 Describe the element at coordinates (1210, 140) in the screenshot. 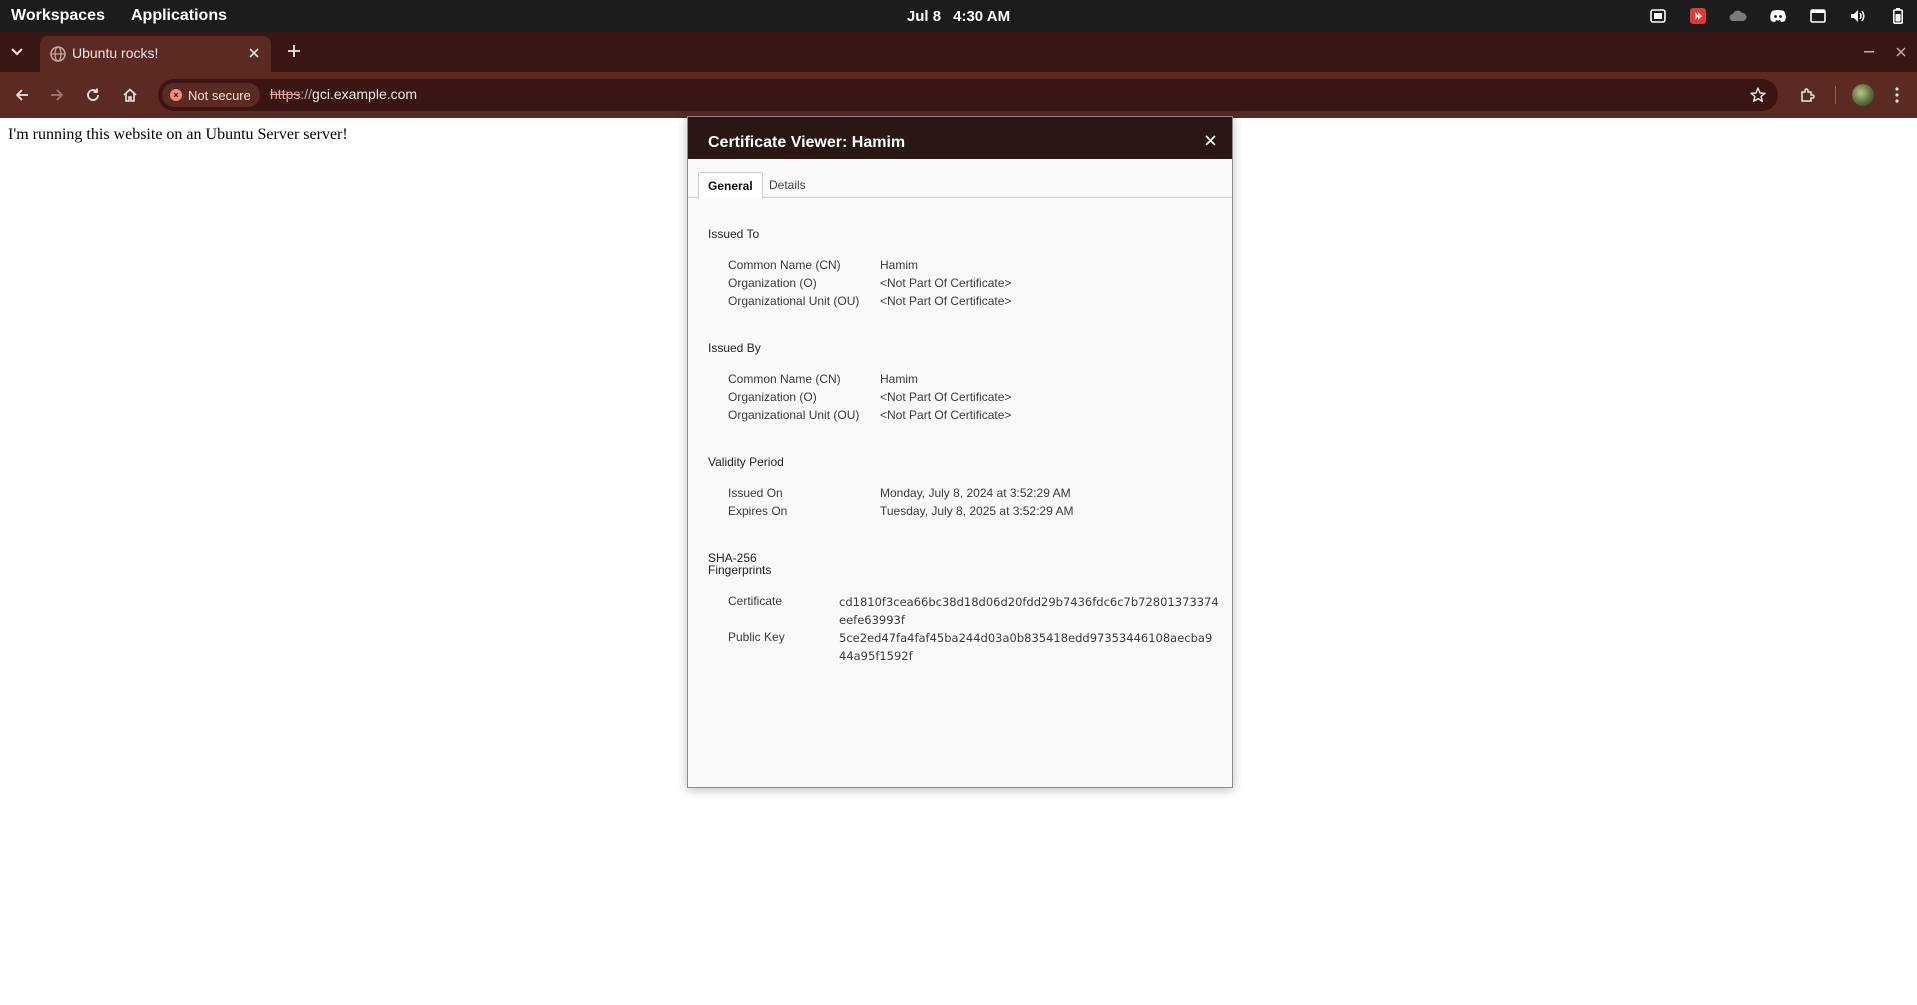

I see `close-icon` at that location.